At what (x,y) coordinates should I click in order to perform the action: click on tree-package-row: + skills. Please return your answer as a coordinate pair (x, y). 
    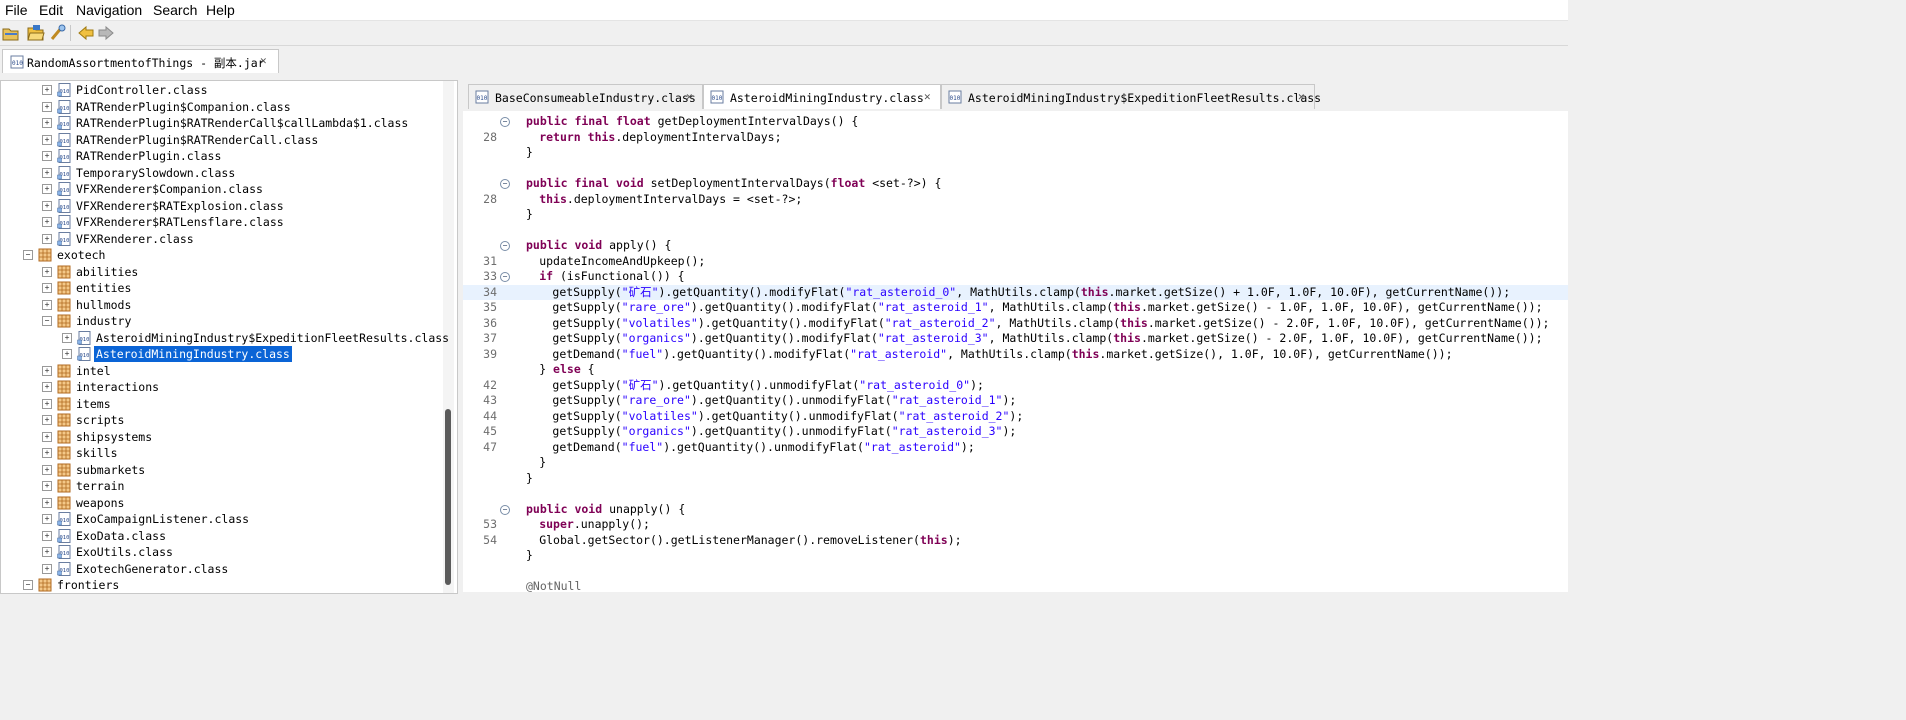
    Looking at the image, I should click on (221, 453).